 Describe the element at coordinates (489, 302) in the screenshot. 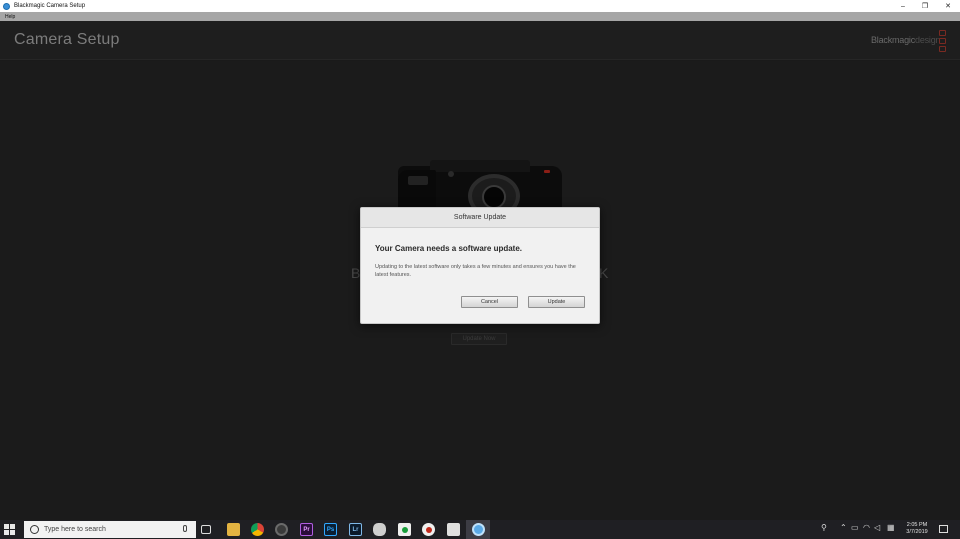

I see `cancel-button: Cancel` at that location.